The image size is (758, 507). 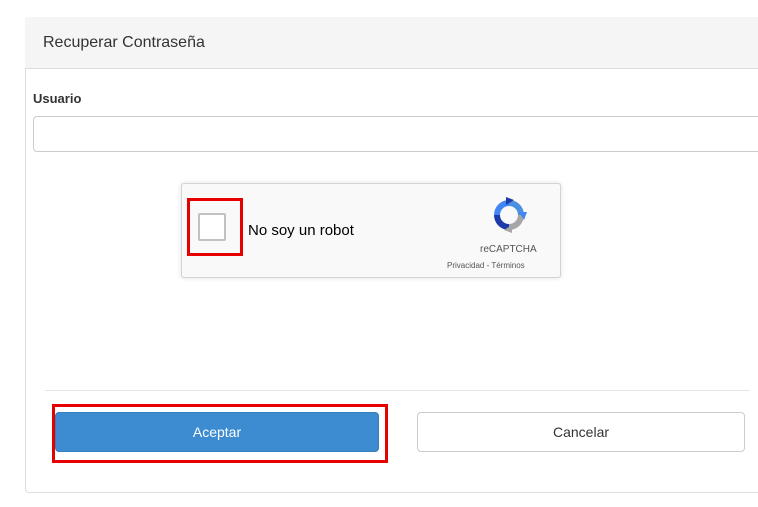 I want to click on recaptcha-links: Privacidad - Términos, so click(x=486, y=265).